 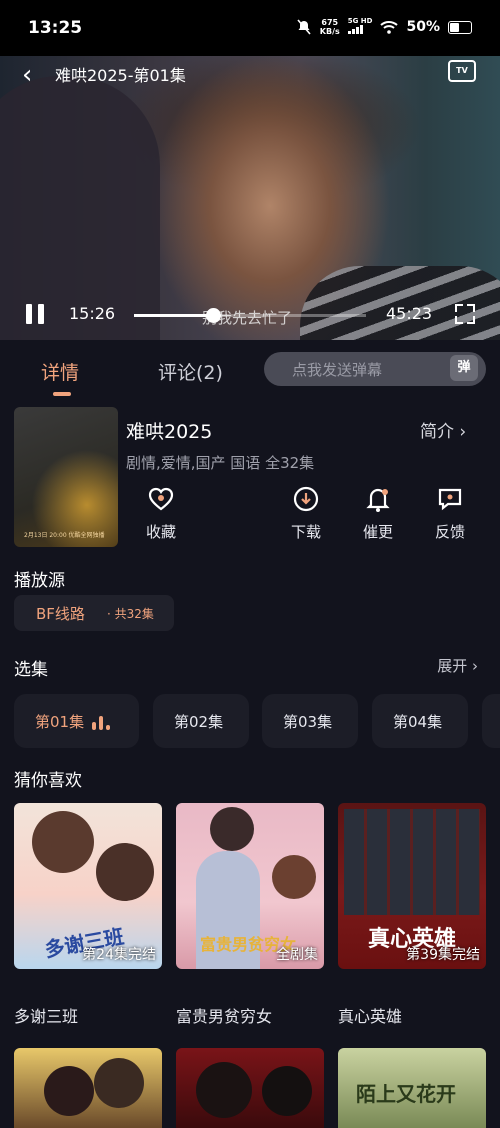 I want to click on recommend-heading: 猜你喜欢, so click(x=48, y=781).